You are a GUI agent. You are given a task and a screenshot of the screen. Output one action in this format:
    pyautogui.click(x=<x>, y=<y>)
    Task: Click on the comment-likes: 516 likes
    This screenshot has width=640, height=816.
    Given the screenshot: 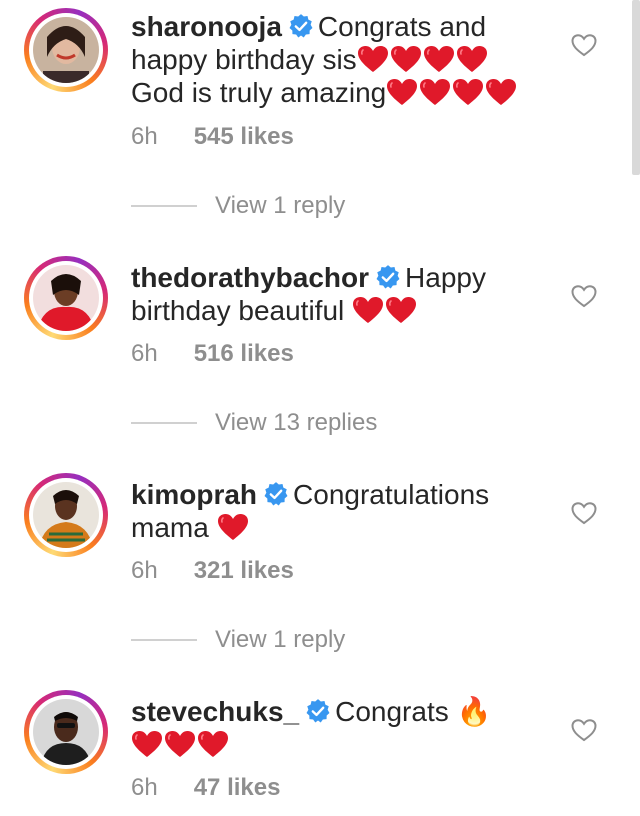 What is the action you would take?
    pyautogui.click(x=244, y=353)
    